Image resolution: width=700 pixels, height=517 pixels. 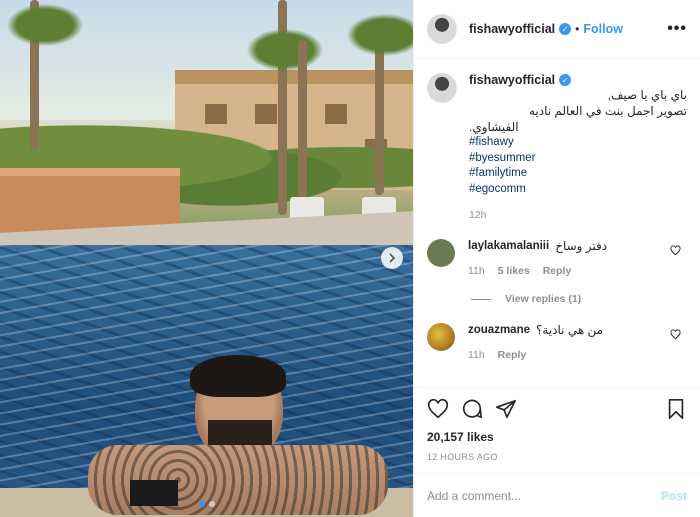 What do you see at coordinates (506, 409) in the screenshot?
I see `share-paper-plane-icon` at bounding box center [506, 409].